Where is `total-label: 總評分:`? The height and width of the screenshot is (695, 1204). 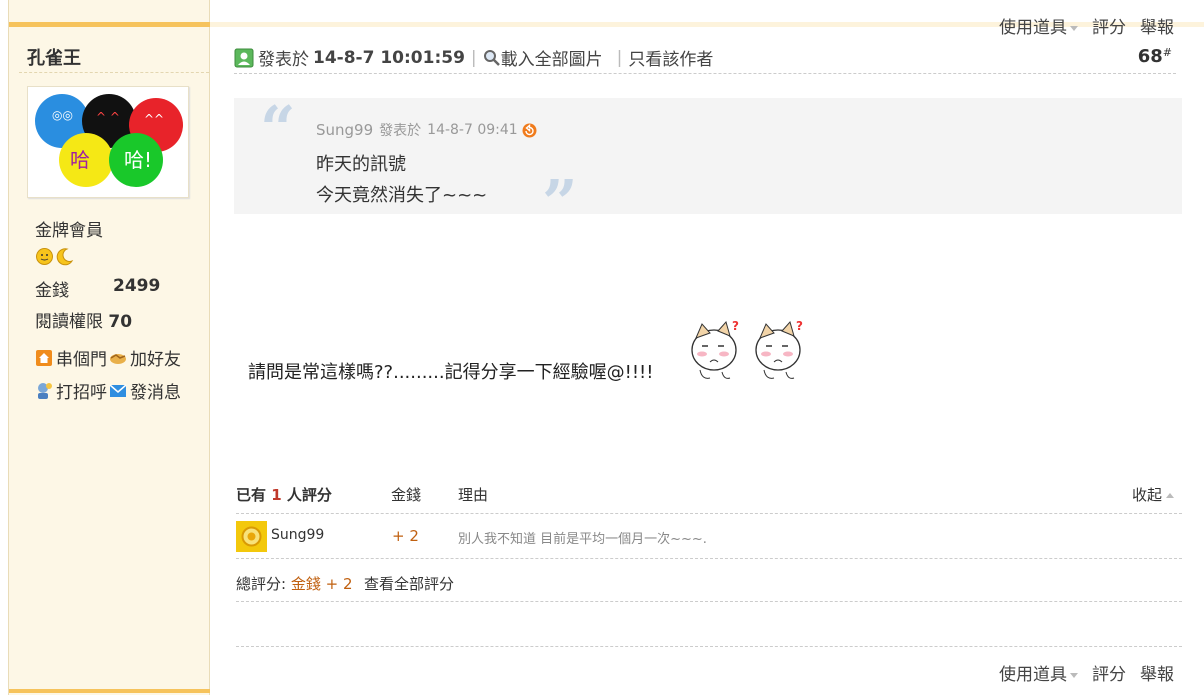
total-label: 總評分: is located at coordinates (261, 584).